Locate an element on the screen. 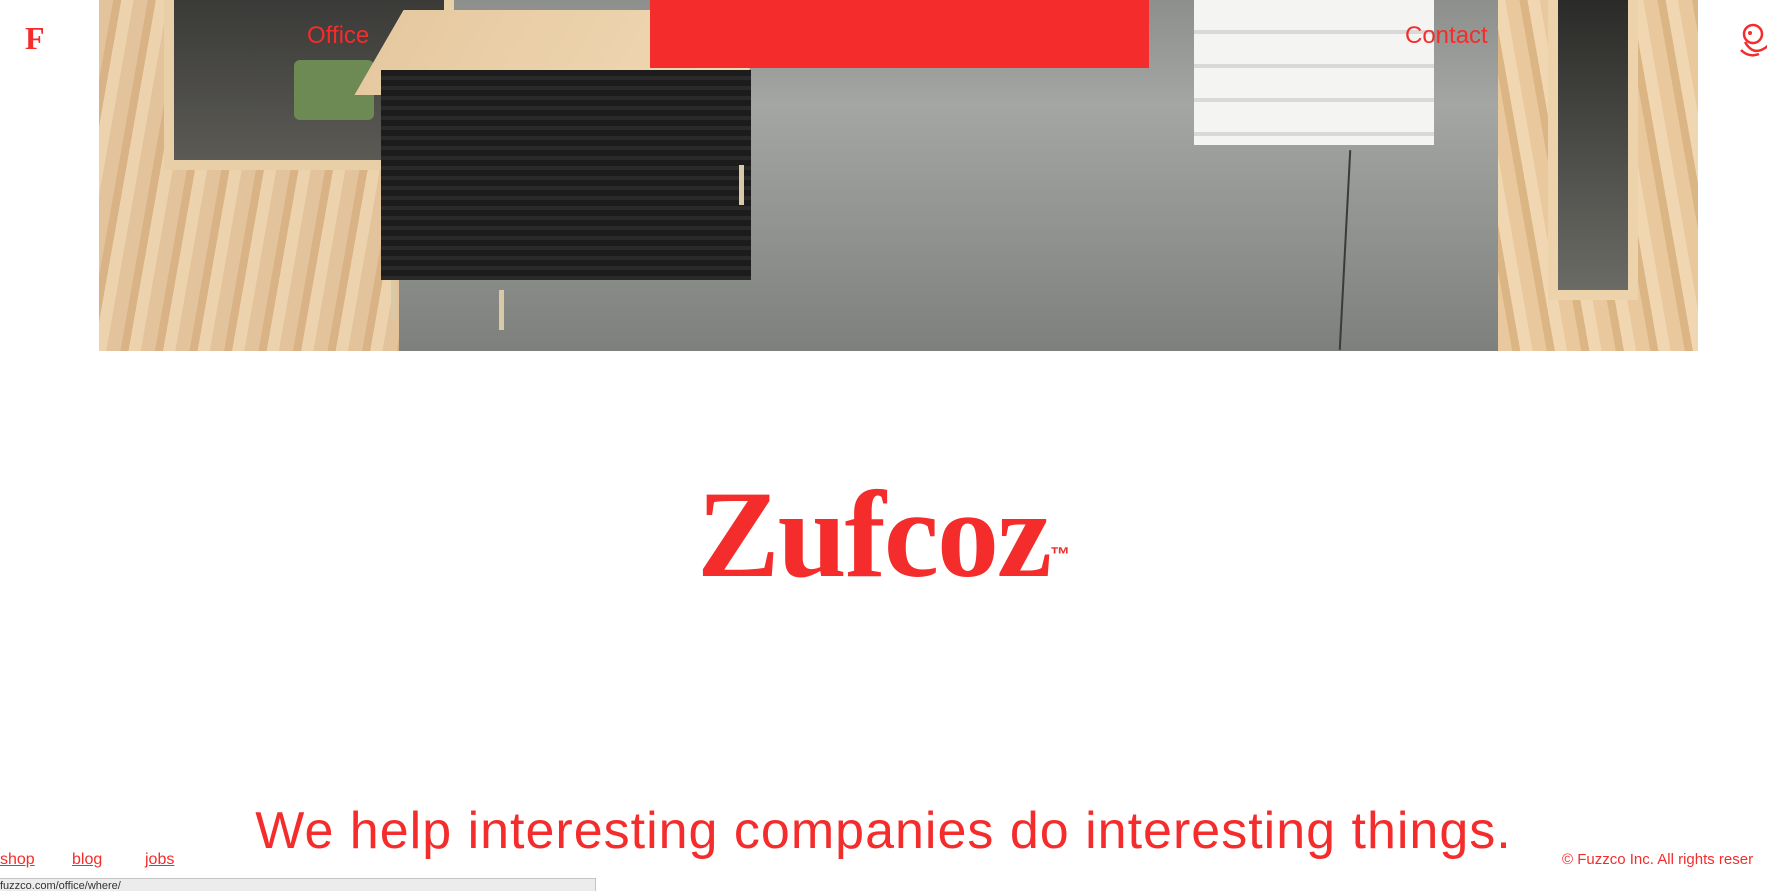 Image resolution: width=1767 pixels, height=891 pixels. footer-shop-link: shop is located at coordinates (17, 860).